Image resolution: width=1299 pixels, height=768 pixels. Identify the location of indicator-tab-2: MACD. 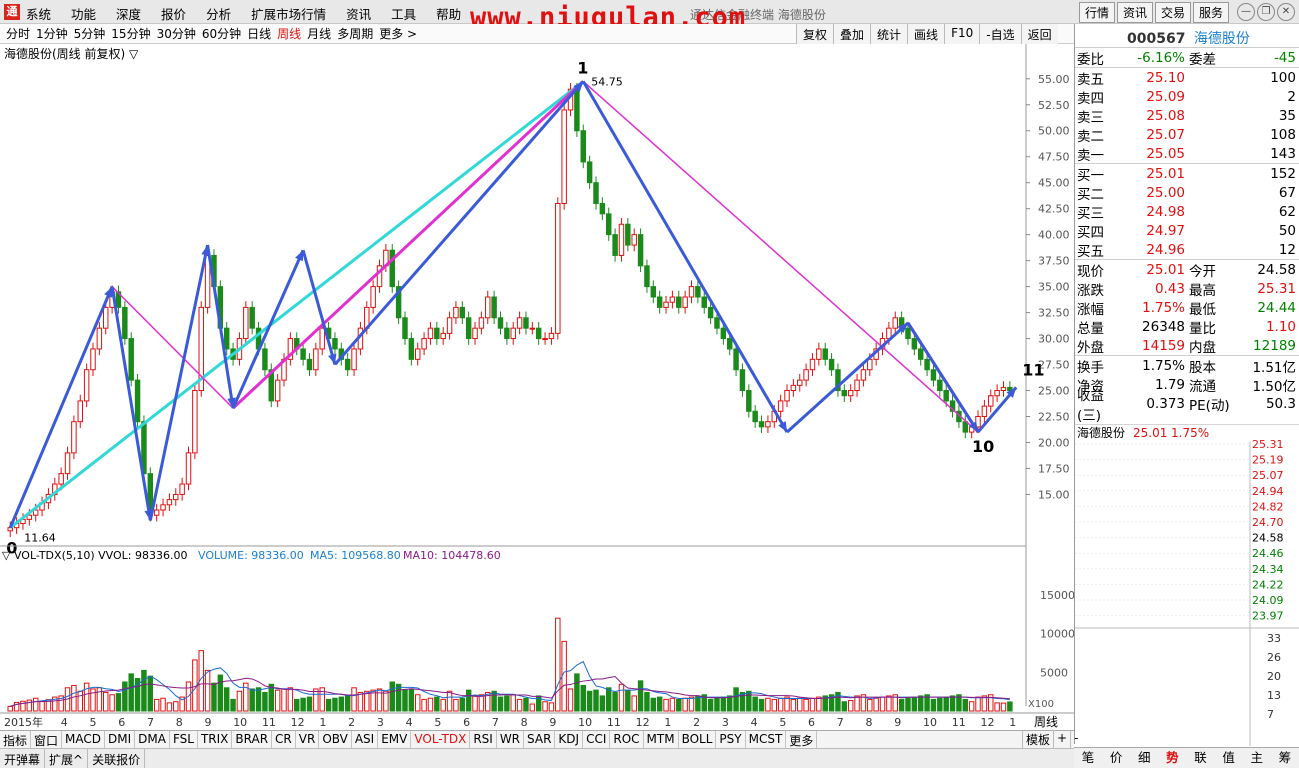
(84, 739).